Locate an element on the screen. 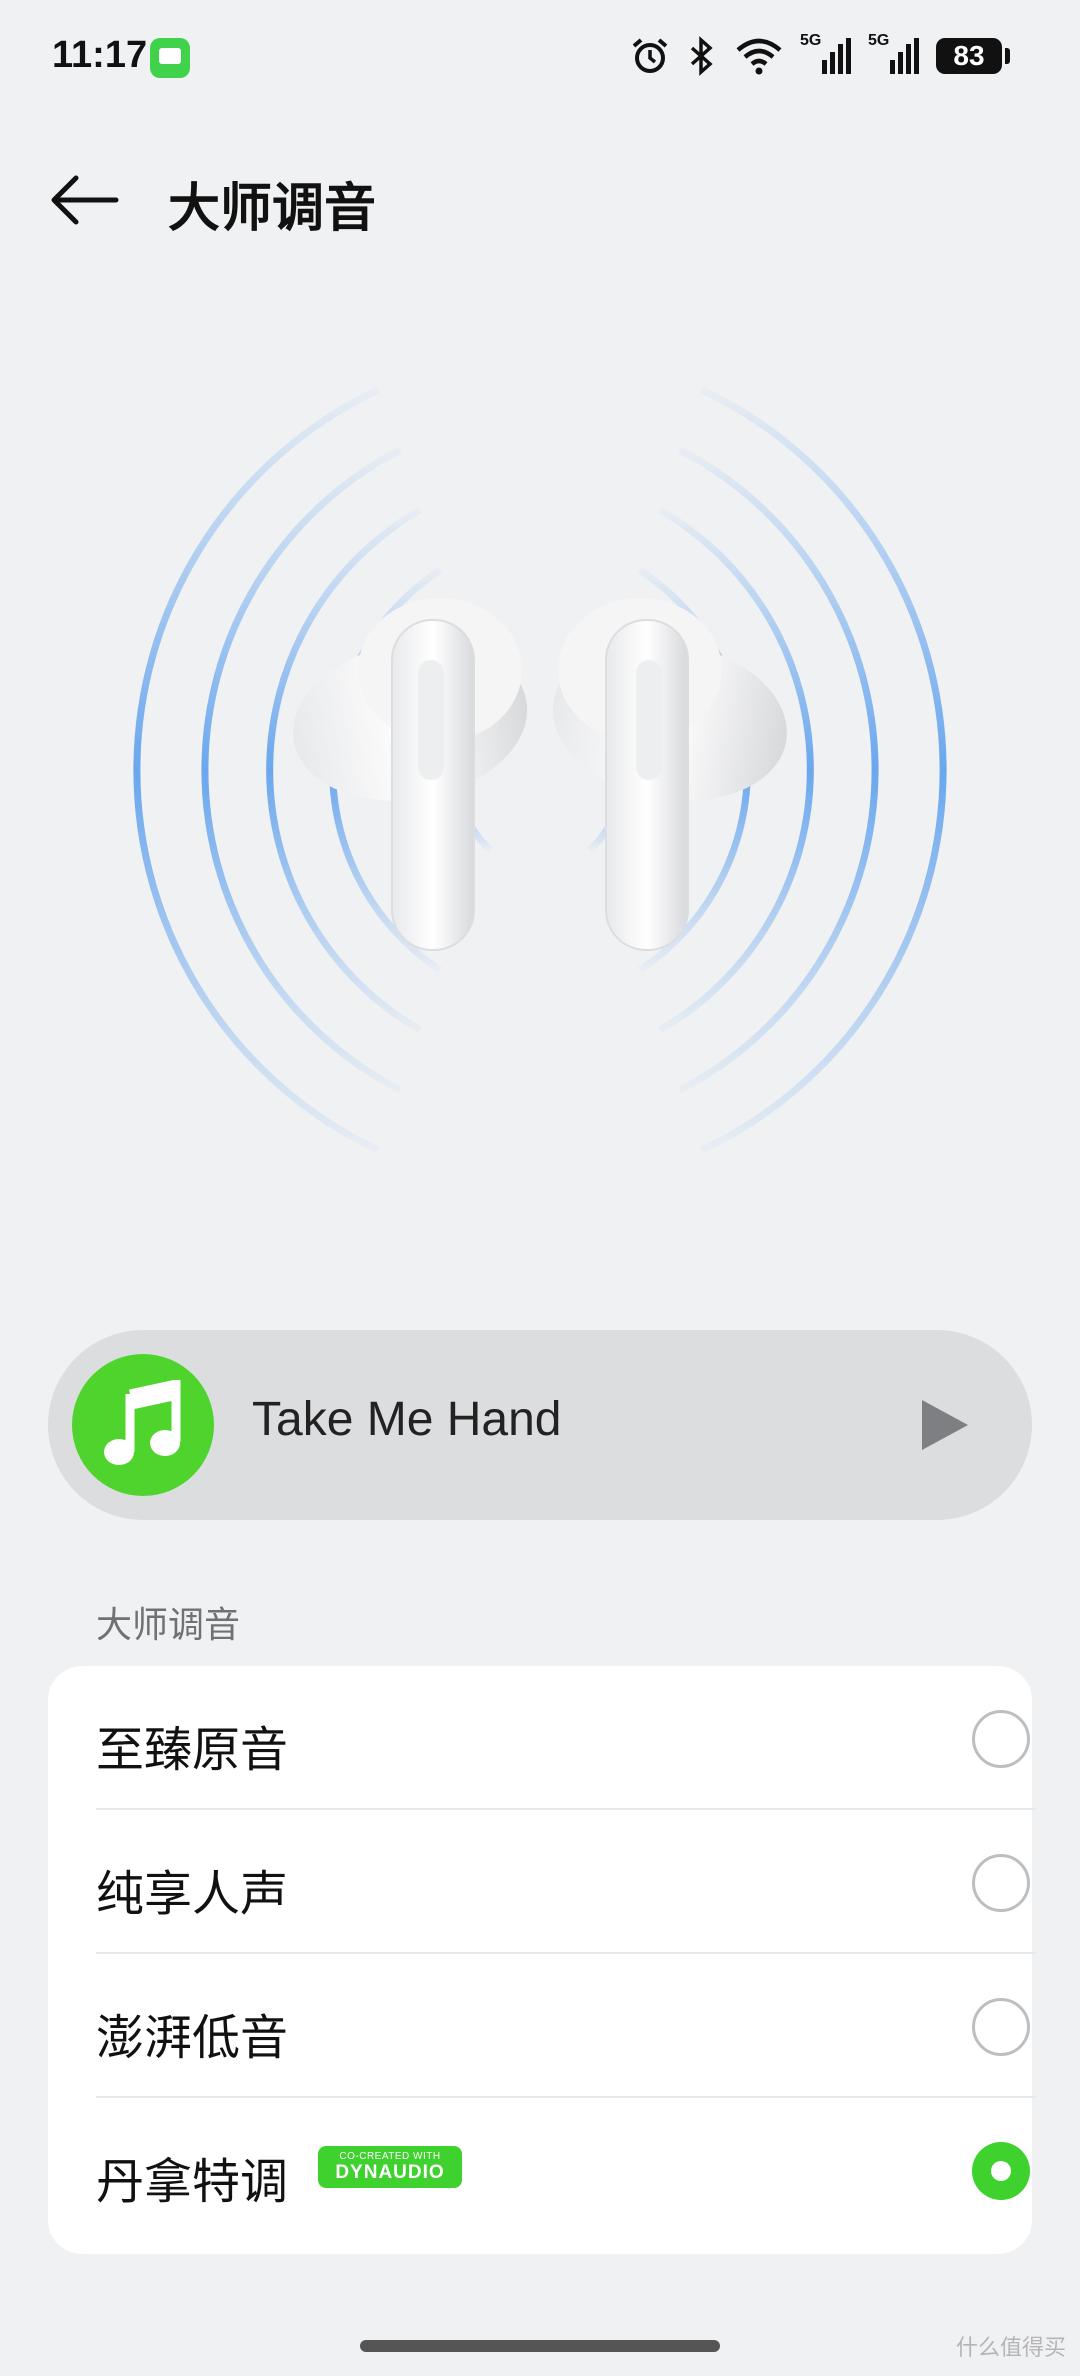 The width and height of the screenshot is (1080, 2376). dynaudio-badge: CO-CREATED WITH DYNAUDIO is located at coordinates (390, 2167).